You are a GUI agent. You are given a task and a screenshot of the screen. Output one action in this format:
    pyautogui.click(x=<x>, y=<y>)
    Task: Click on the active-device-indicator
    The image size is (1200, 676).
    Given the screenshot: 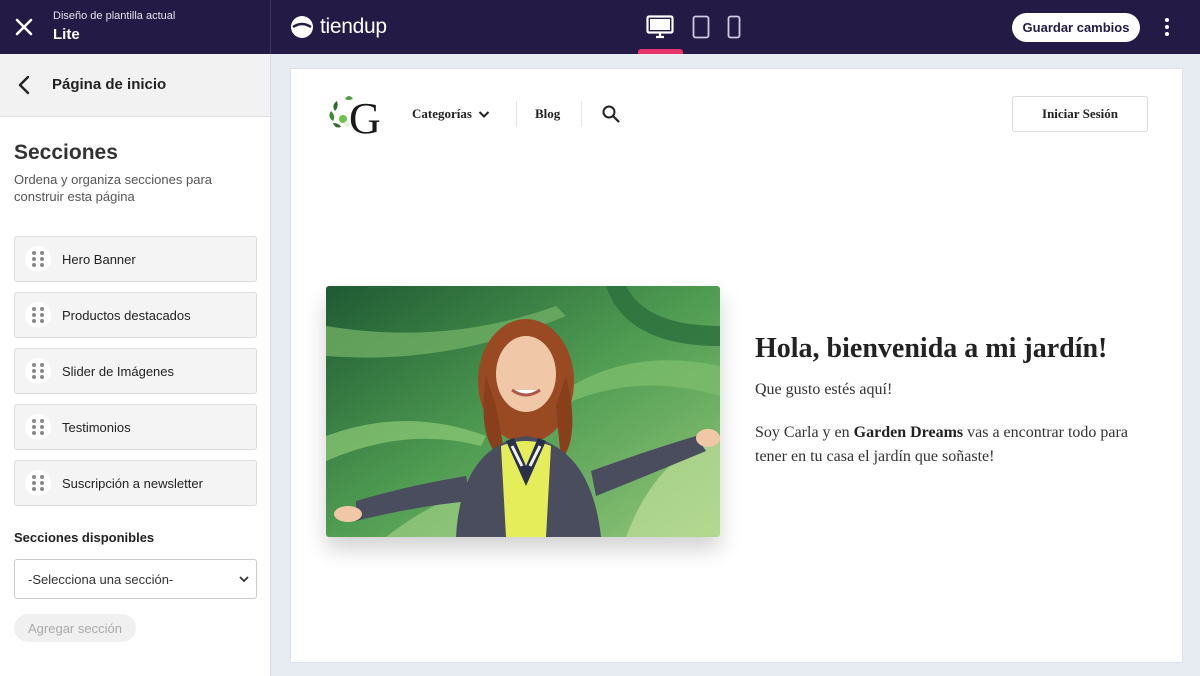 What is the action you would take?
    pyautogui.click(x=660, y=51)
    